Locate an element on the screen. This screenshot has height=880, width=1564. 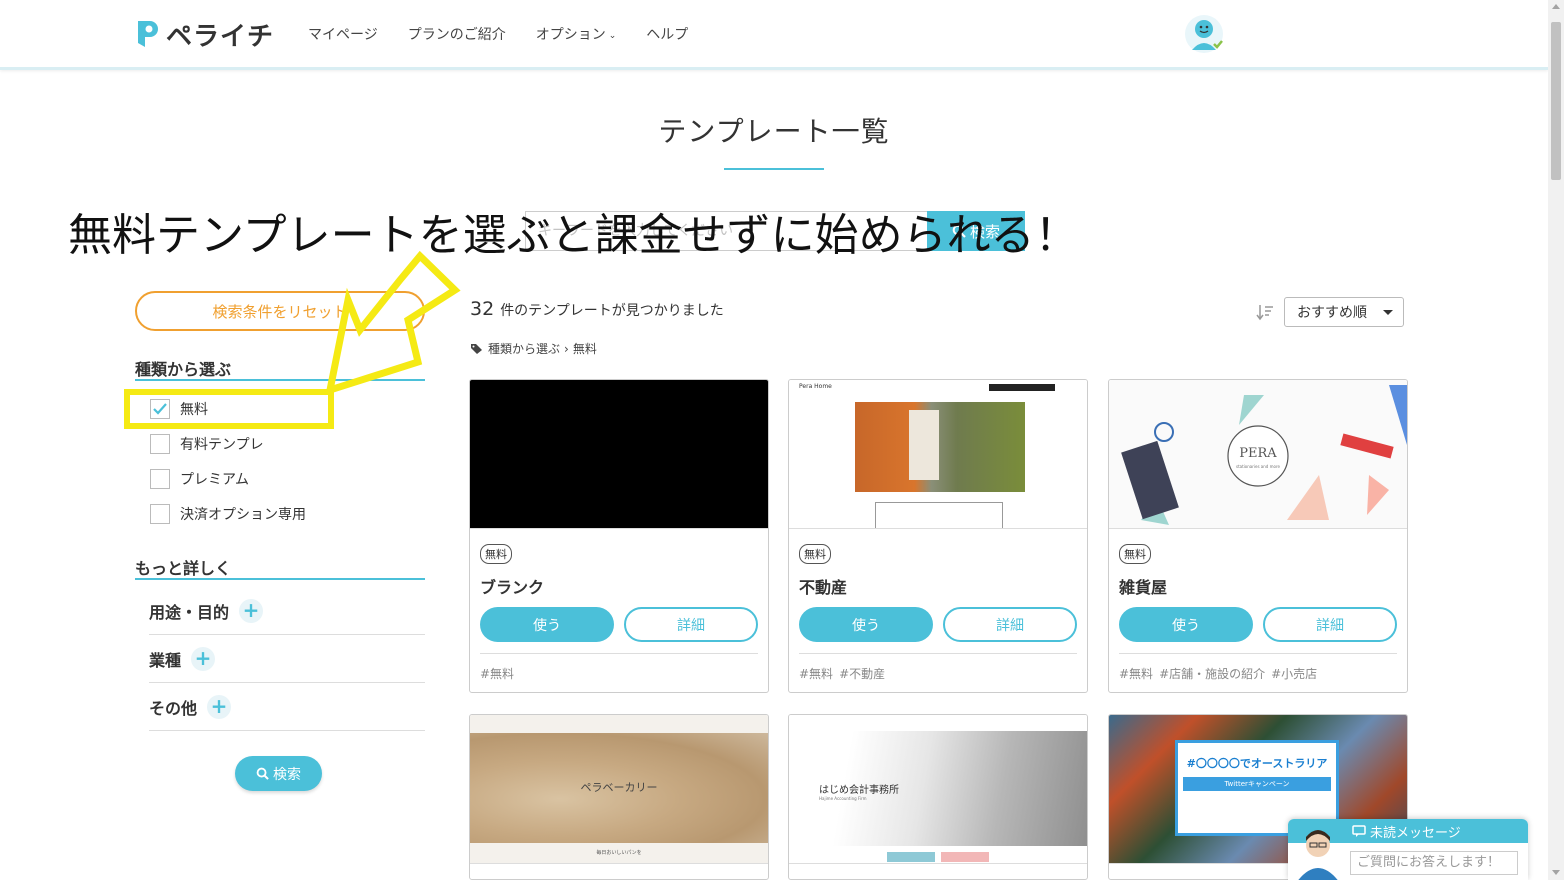
chevron-down-icon: ⌄ is located at coordinates (612, 36).